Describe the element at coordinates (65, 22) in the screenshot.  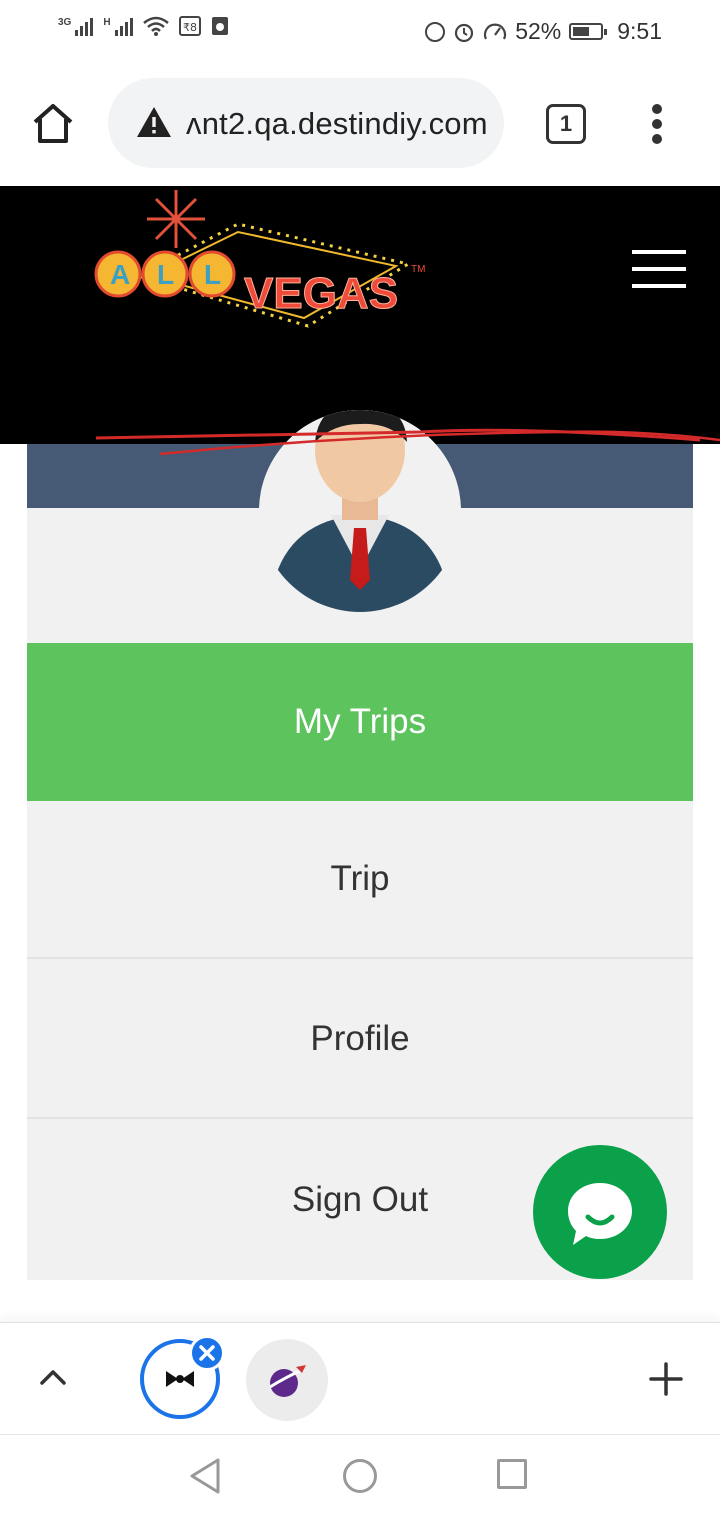
I see `network-type-1: 3G` at that location.